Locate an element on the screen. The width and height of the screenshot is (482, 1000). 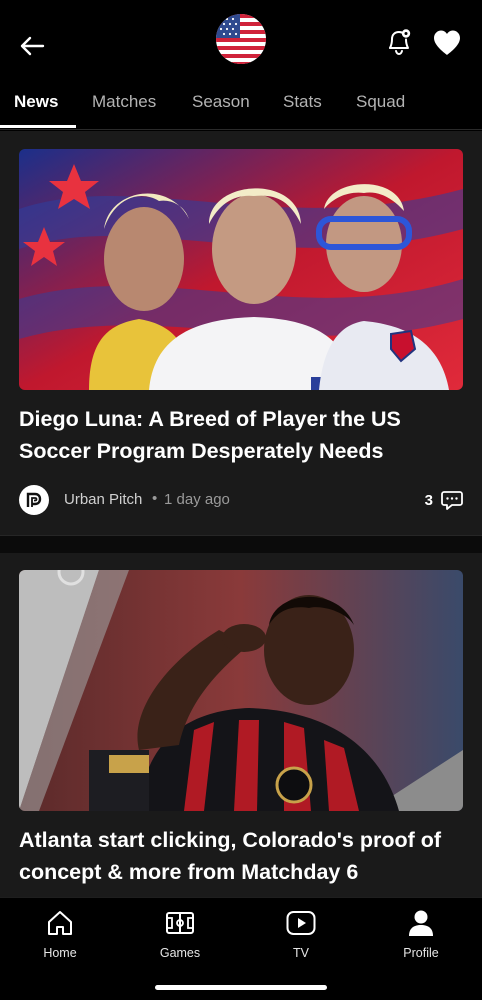
play-icon is located at coordinates (301, 923).